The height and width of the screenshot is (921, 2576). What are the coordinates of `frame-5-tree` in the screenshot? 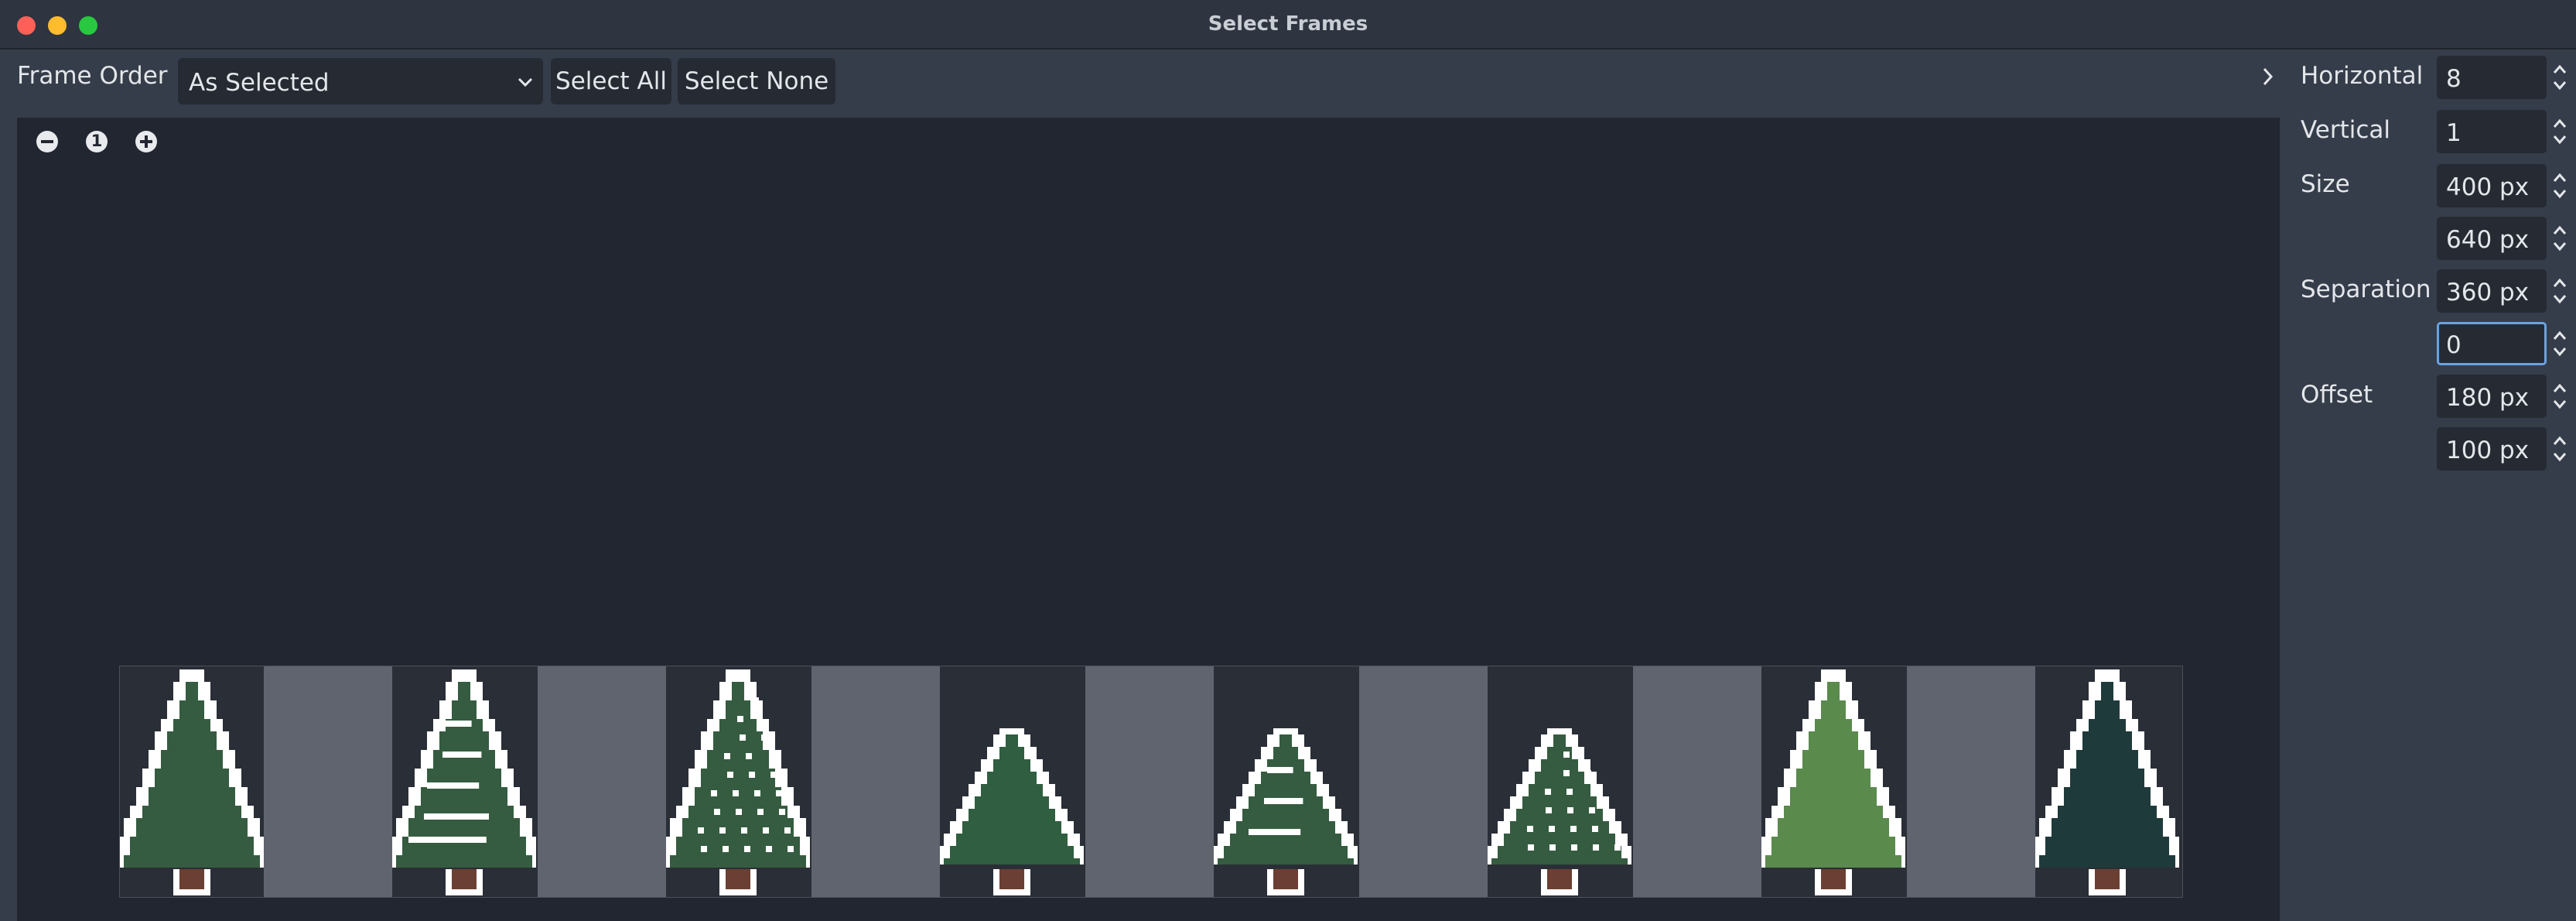 It's located at (1286, 781).